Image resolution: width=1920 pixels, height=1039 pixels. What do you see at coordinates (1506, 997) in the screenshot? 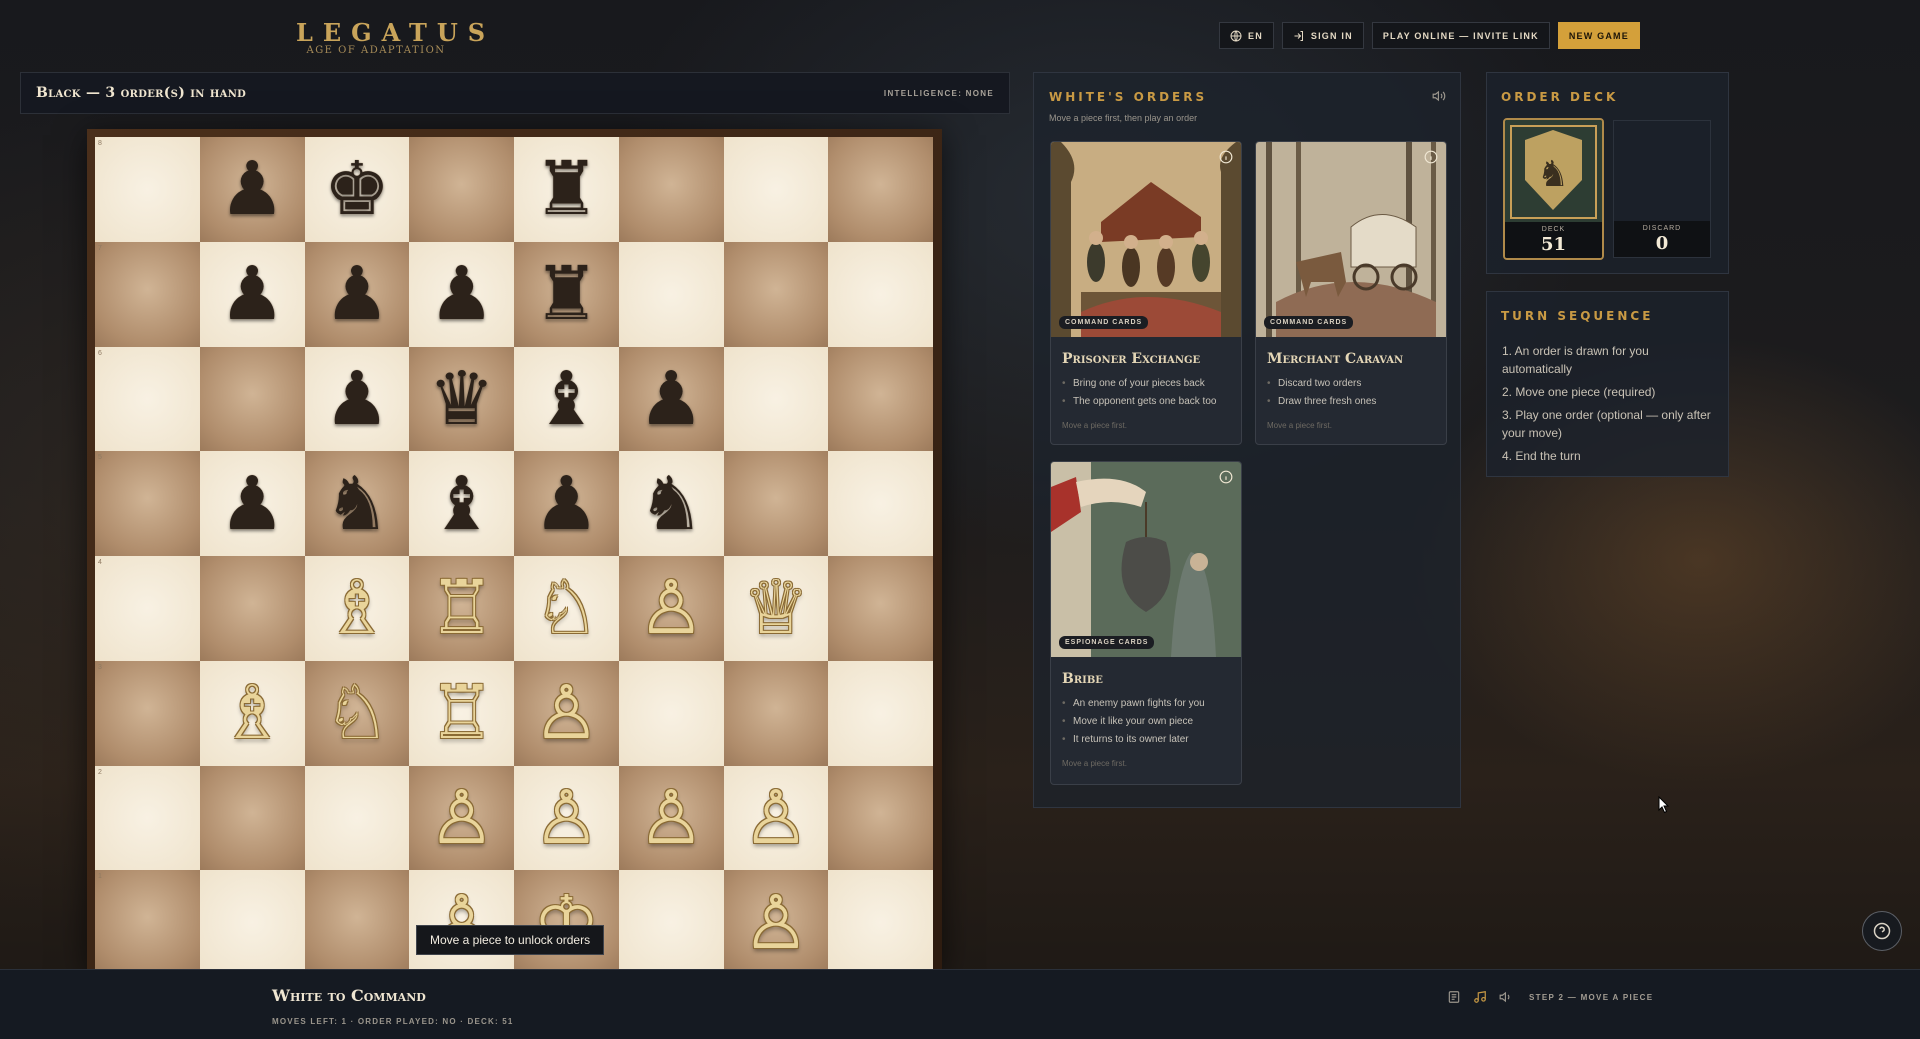
I see `volume-icon` at bounding box center [1506, 997].